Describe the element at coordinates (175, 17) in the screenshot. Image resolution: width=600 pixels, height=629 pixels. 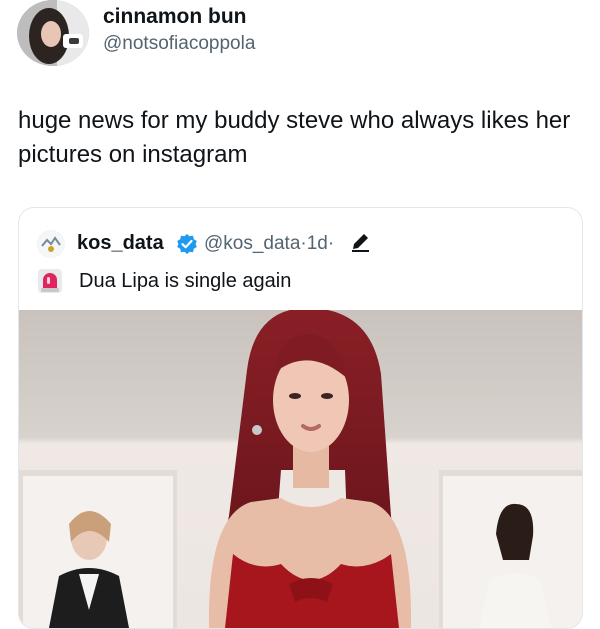
I see `display-name: cinnamon bun` at that location.